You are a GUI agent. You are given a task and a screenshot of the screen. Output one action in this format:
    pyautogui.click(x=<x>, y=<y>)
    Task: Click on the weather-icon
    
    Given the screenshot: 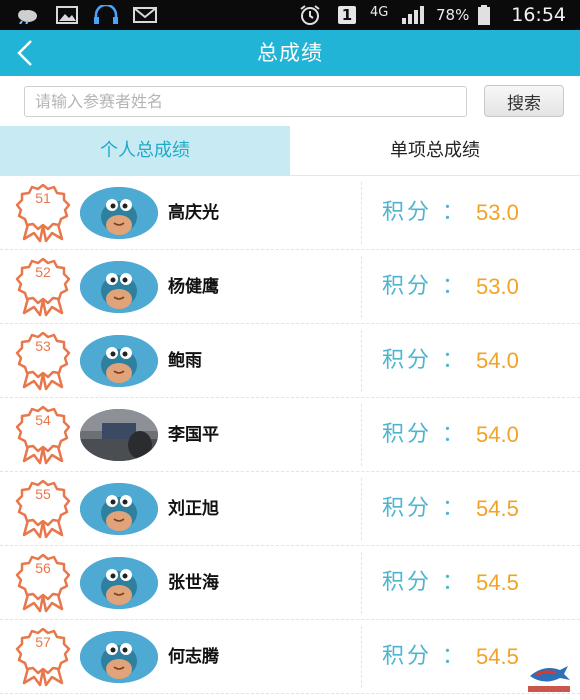 What is the action you would take?
    pyautogui.click(x=27, y=15)
    